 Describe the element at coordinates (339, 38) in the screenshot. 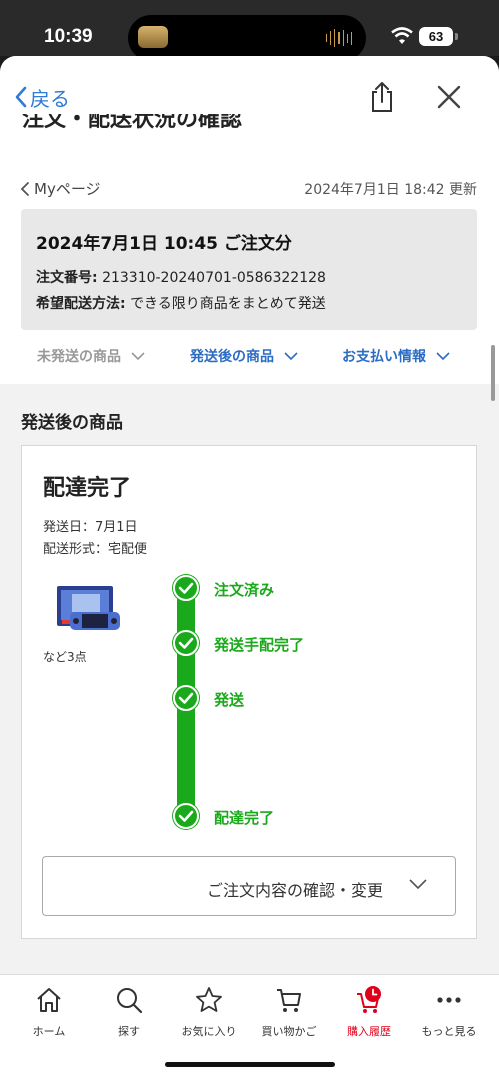

I see `audio-wave-icon` at that location.